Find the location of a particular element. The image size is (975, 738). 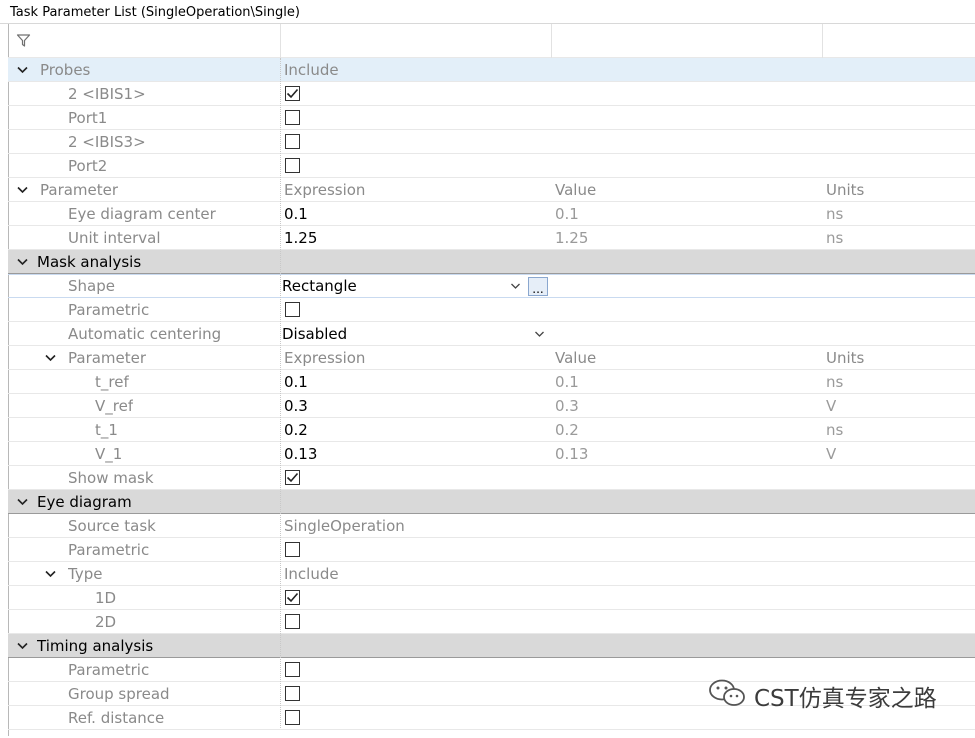

row-v-ref: V_ref 0.3 0.3 V is located at coordinates (491, 406).